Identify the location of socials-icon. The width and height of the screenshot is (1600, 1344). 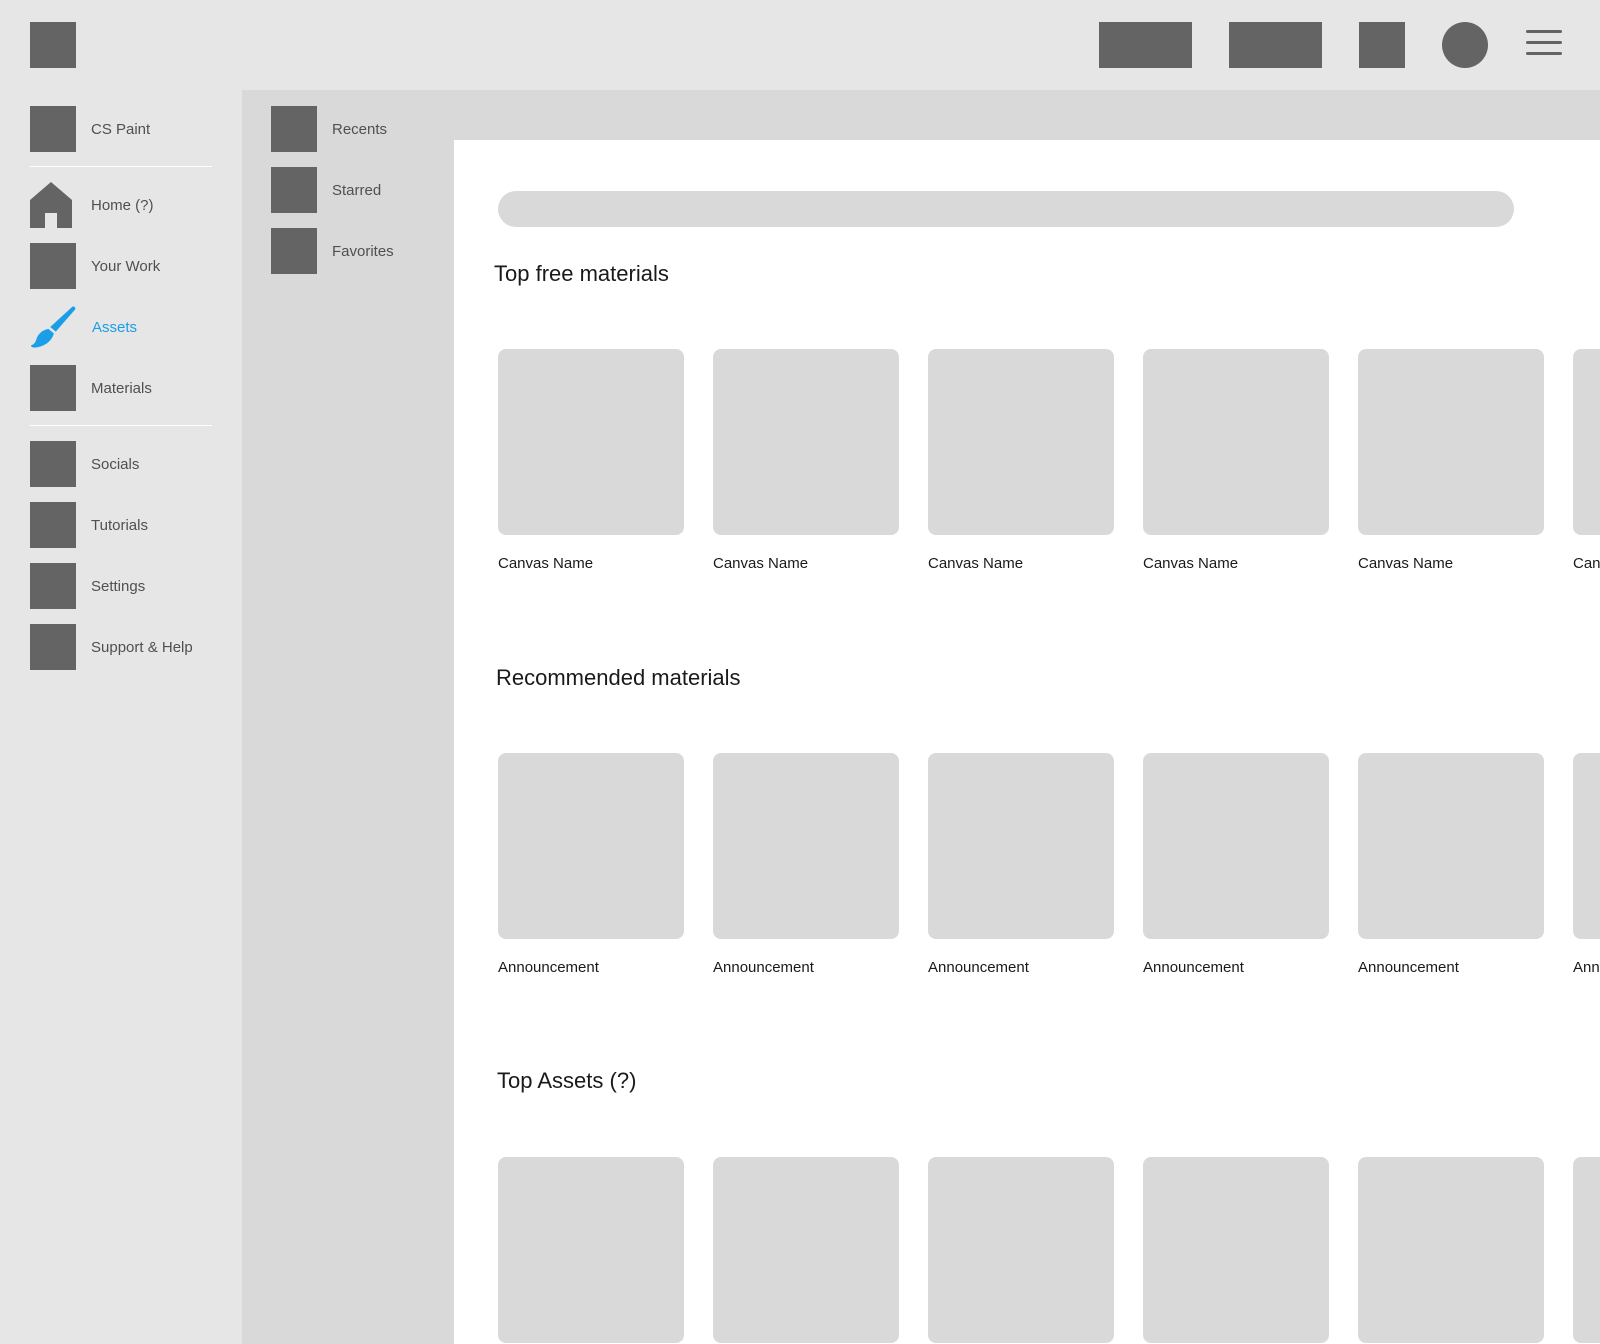
(53, 464).